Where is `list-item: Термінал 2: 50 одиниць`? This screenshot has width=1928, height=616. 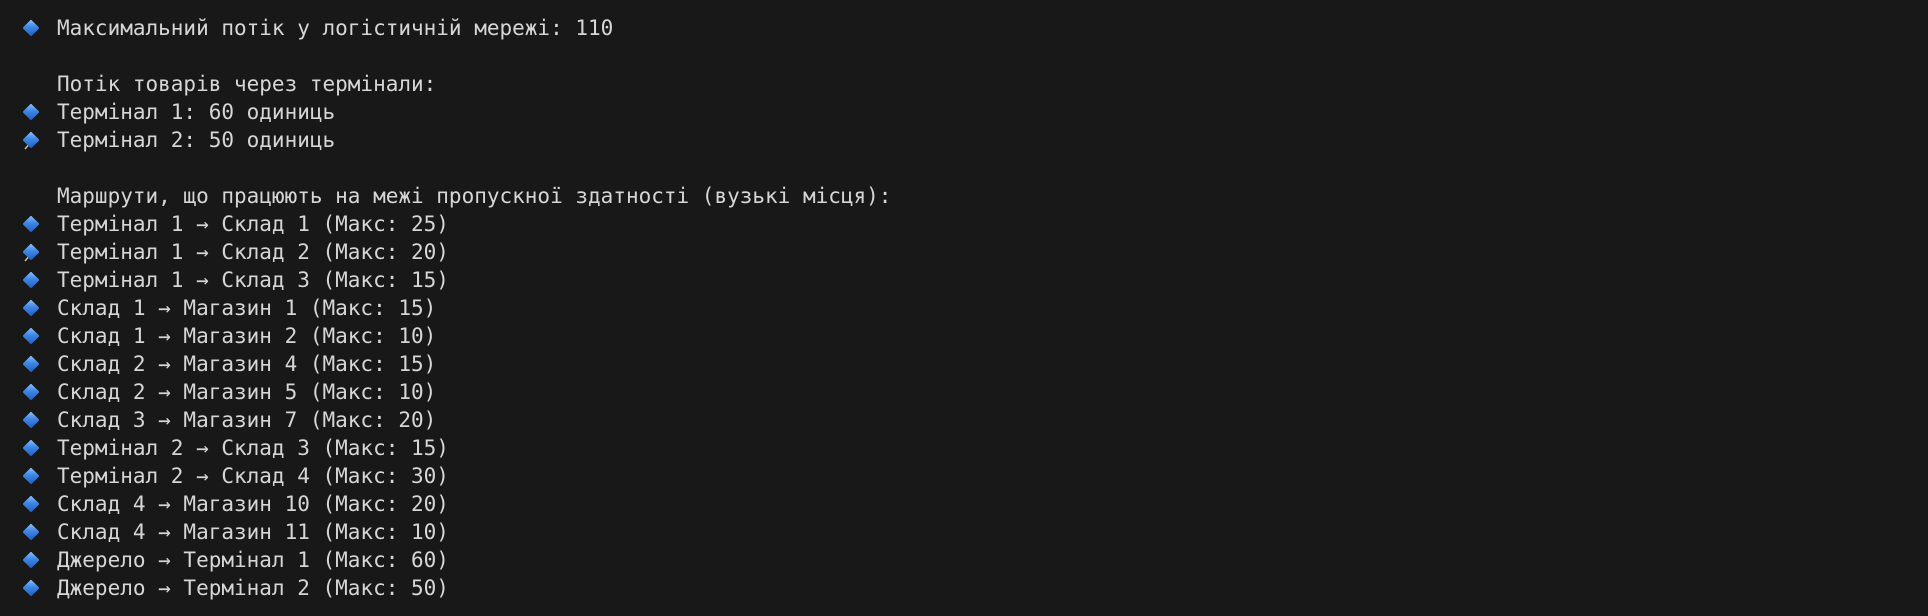
list-item: Термінал 2: 50 одиниць is located at coordinates (975, 140).